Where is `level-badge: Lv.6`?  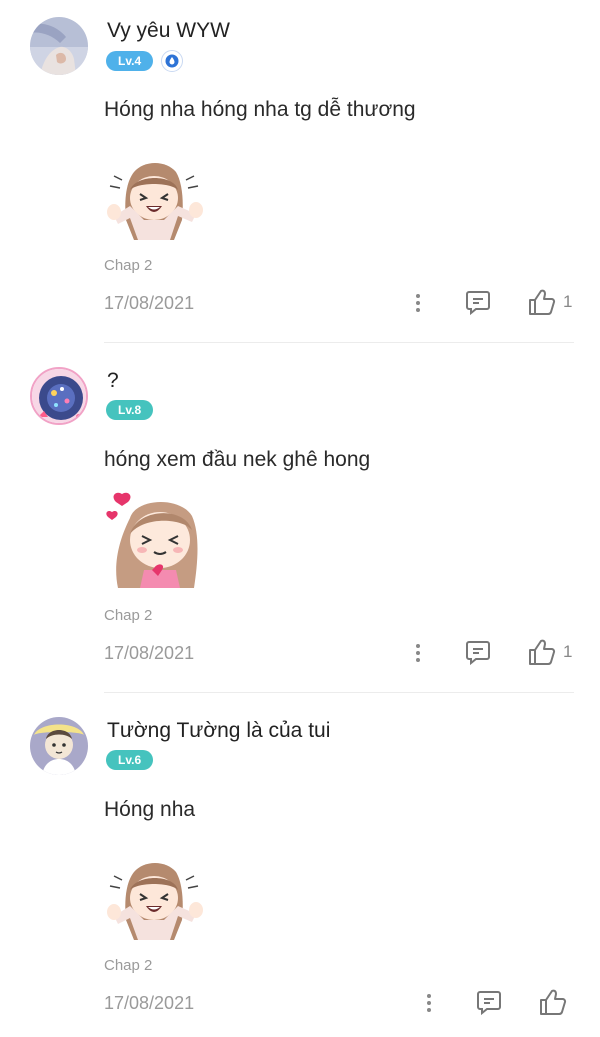
level-badge: Lv.6 is located at coordinates (130, 760).